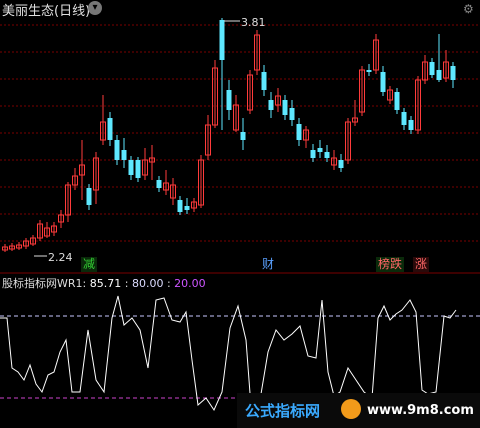 Image resolution: width=480 pixels, height=428 pixels. What do you see at coordinates (468, 9) in the screenshot?
I see `settings-icon: ⚙` at bounding box center [468, 9].